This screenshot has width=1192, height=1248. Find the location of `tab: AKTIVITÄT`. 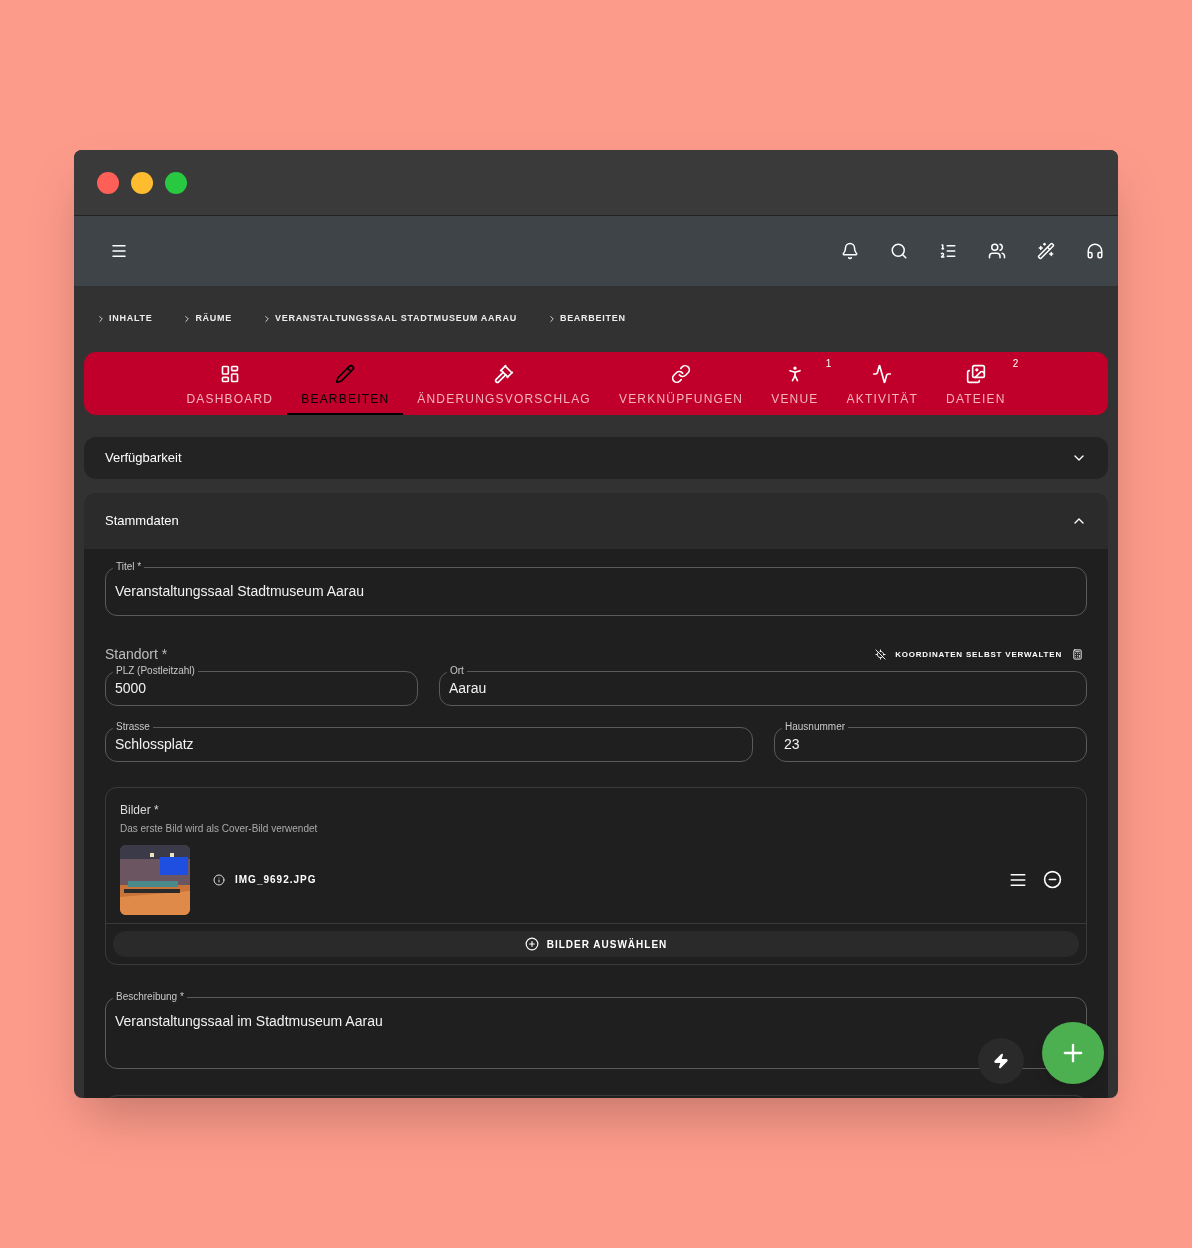

tab: AKTIVITÄT is located at coordinates (882, 383).